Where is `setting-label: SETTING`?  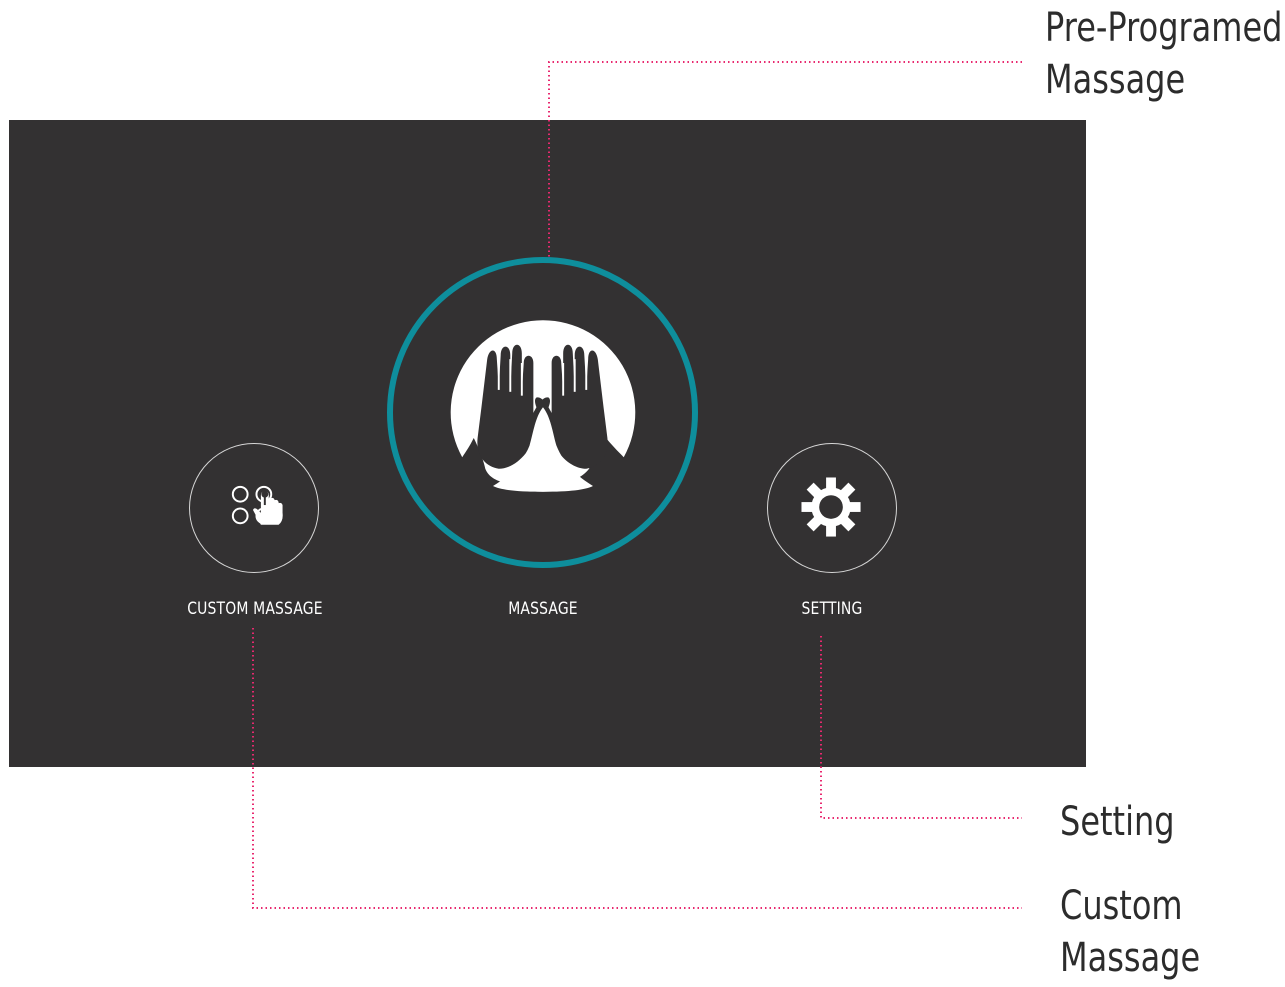 setting-label: SETTING is located at coordinates (832, 609).